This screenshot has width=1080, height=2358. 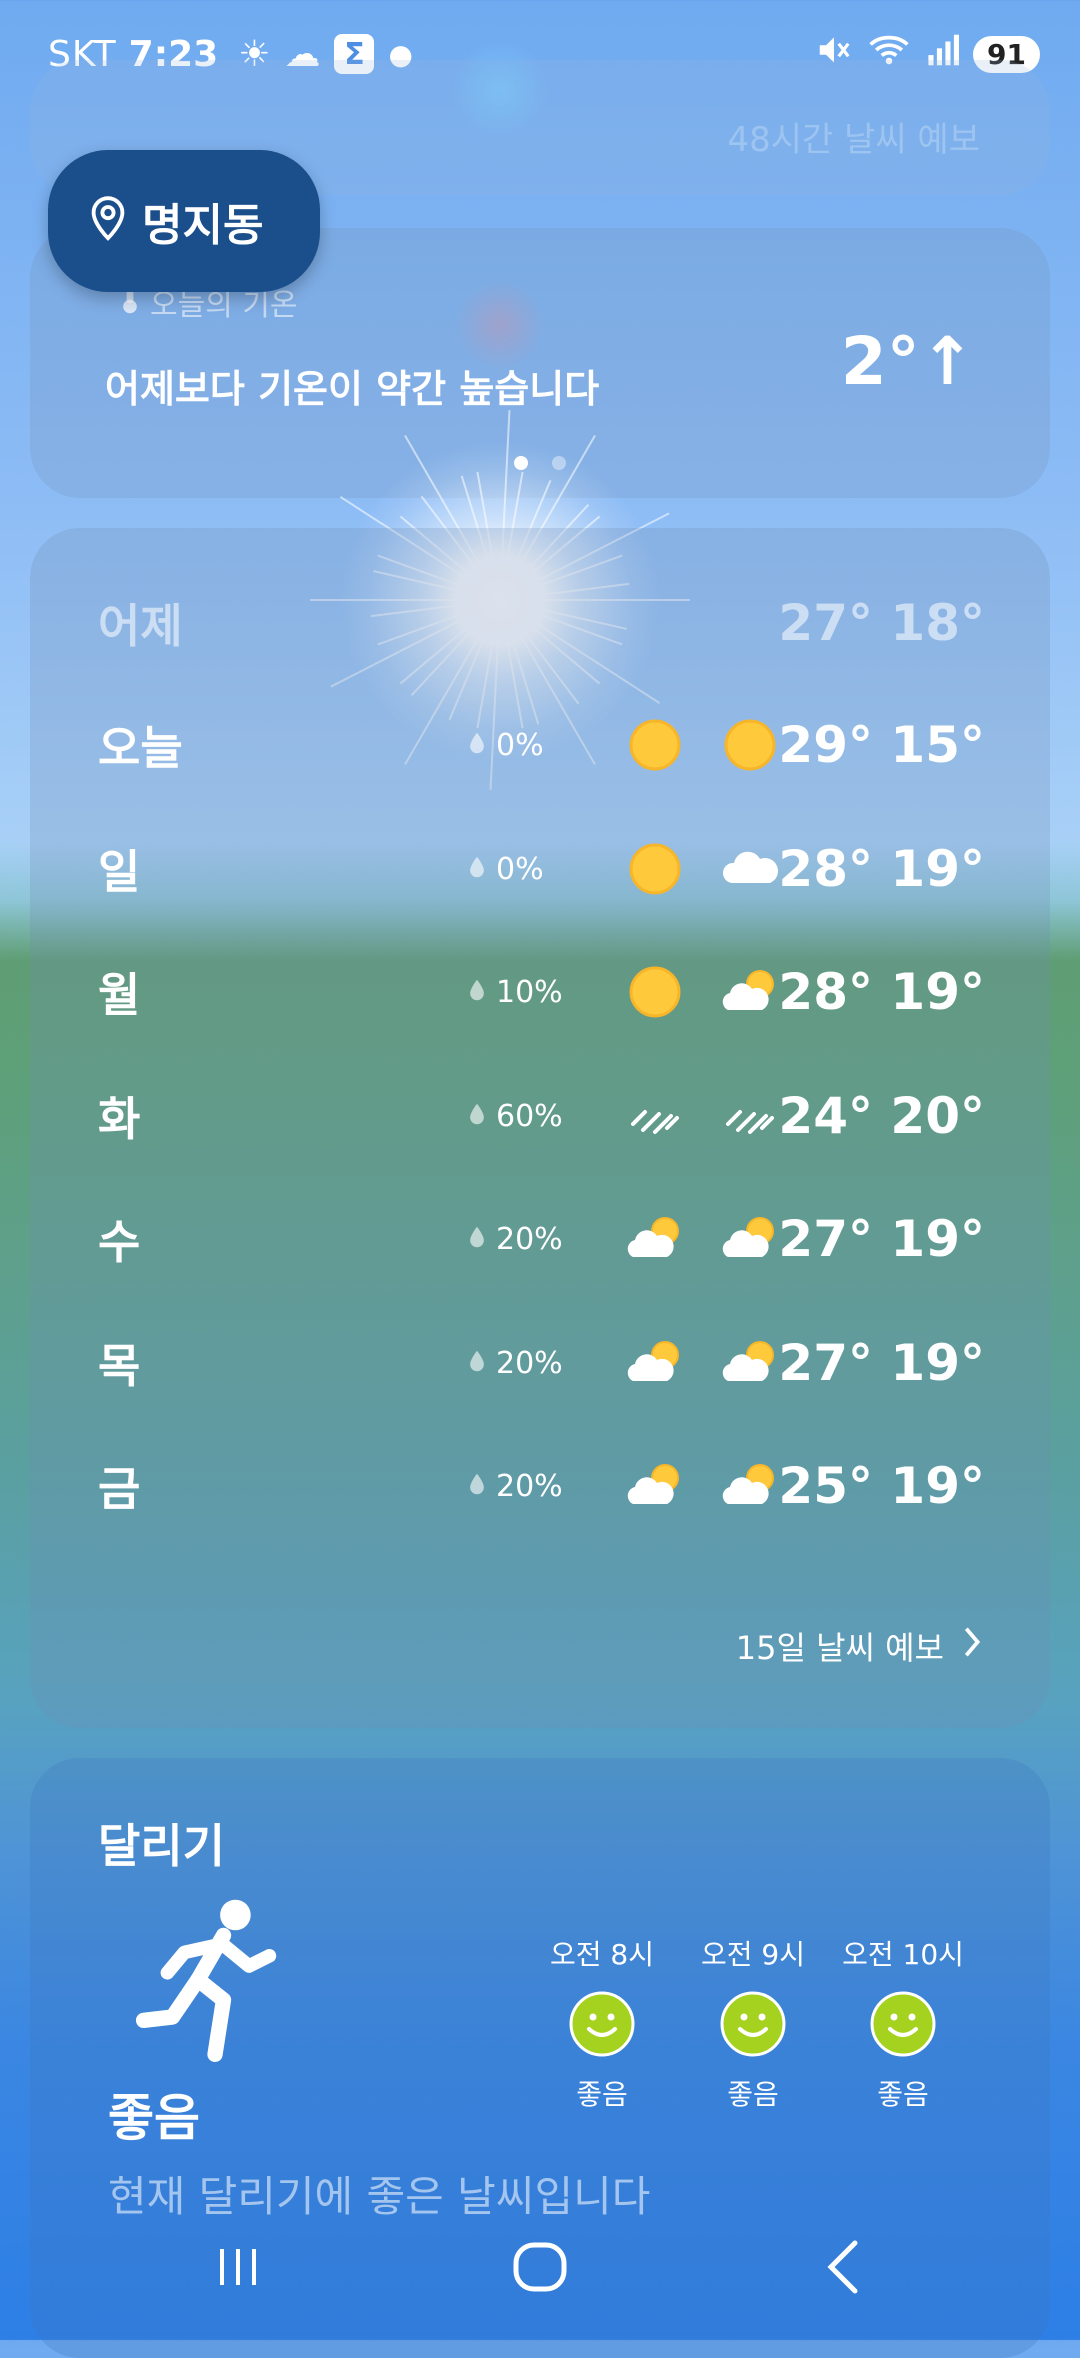 I want to click on forecast-row: 어제 27° 18°, so click(x=541, y=623).